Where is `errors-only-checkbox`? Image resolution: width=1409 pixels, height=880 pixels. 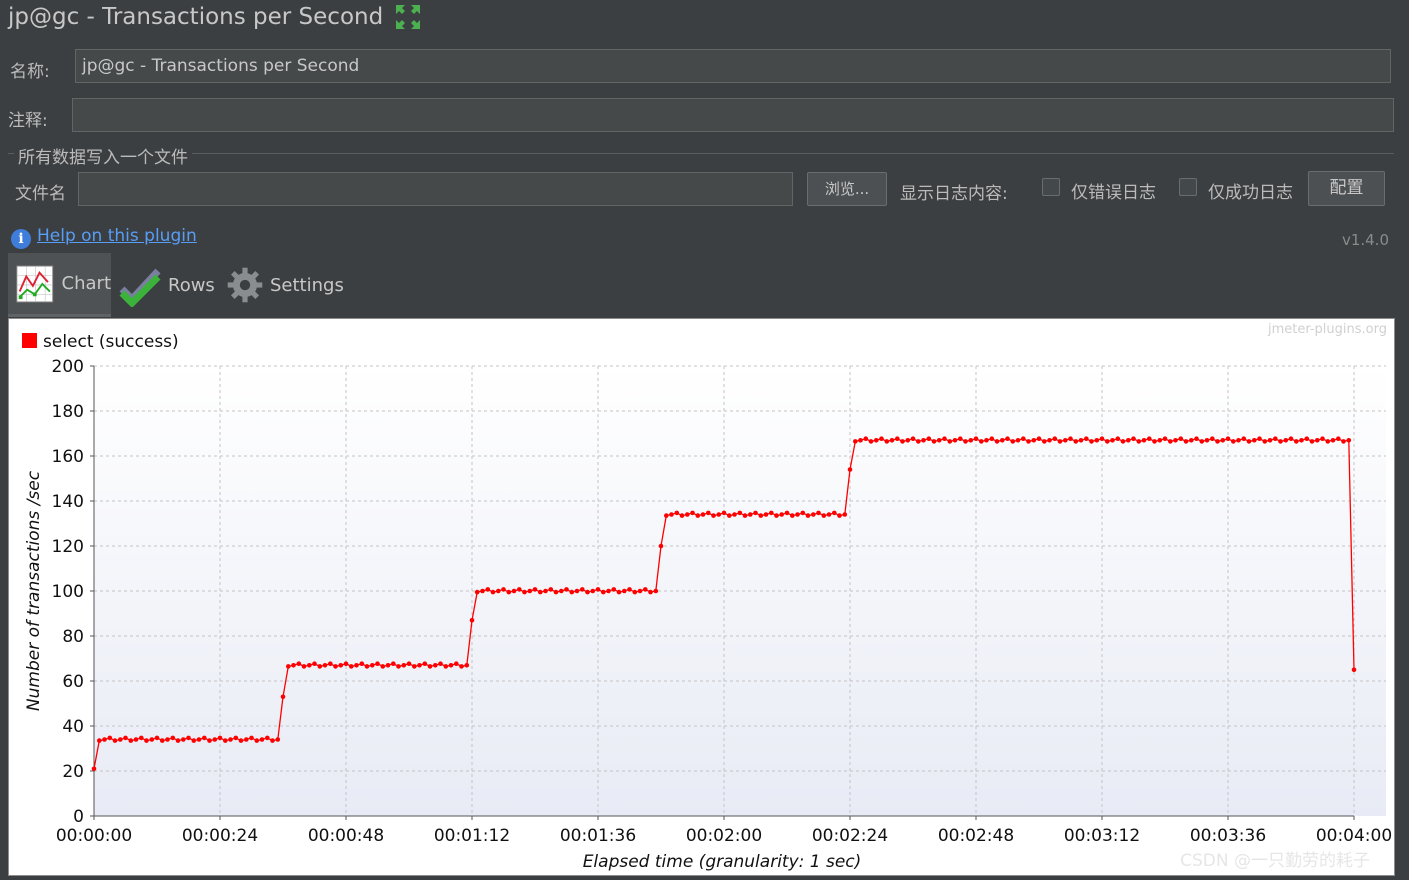 errors-only-checkbox is located at coordinates (1051, 187).